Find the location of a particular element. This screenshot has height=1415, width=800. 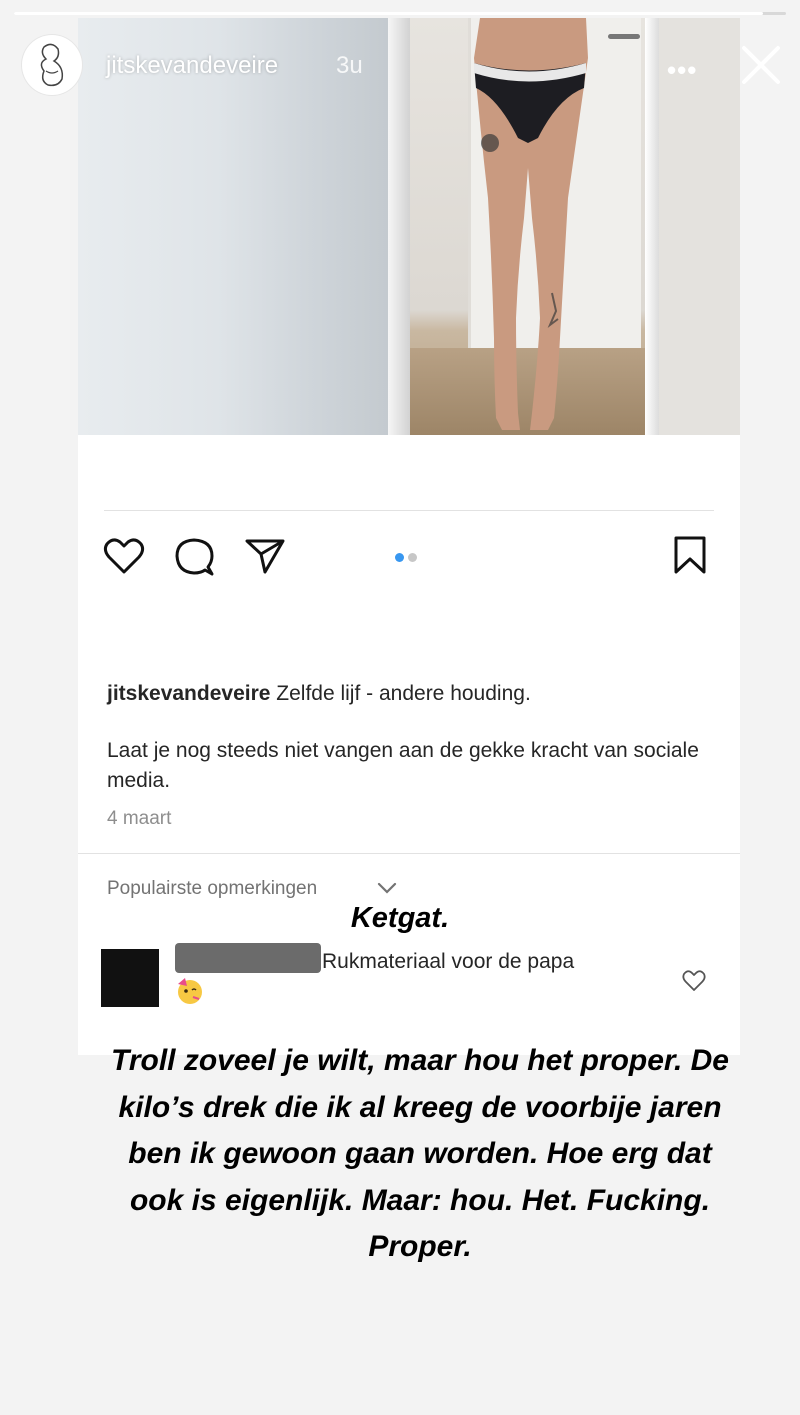

redacted-username is located at coordinates (248, 958).